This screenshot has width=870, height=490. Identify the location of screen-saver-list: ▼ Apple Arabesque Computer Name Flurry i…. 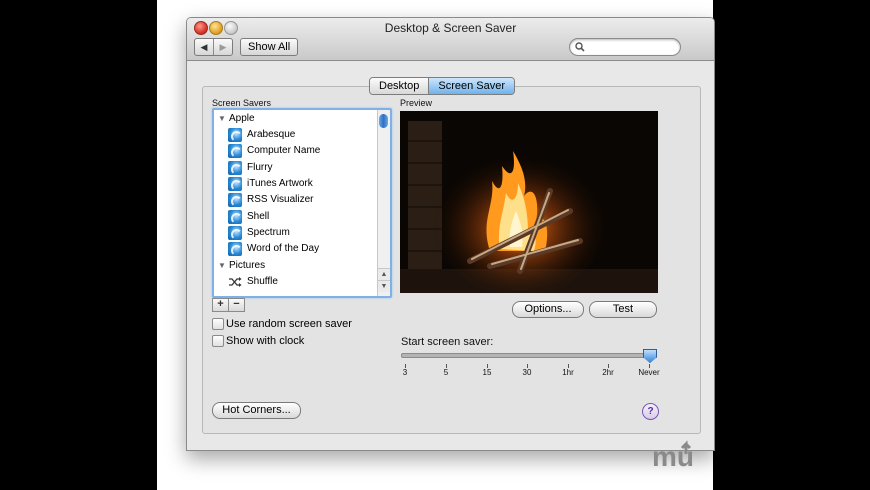
(302, 203).